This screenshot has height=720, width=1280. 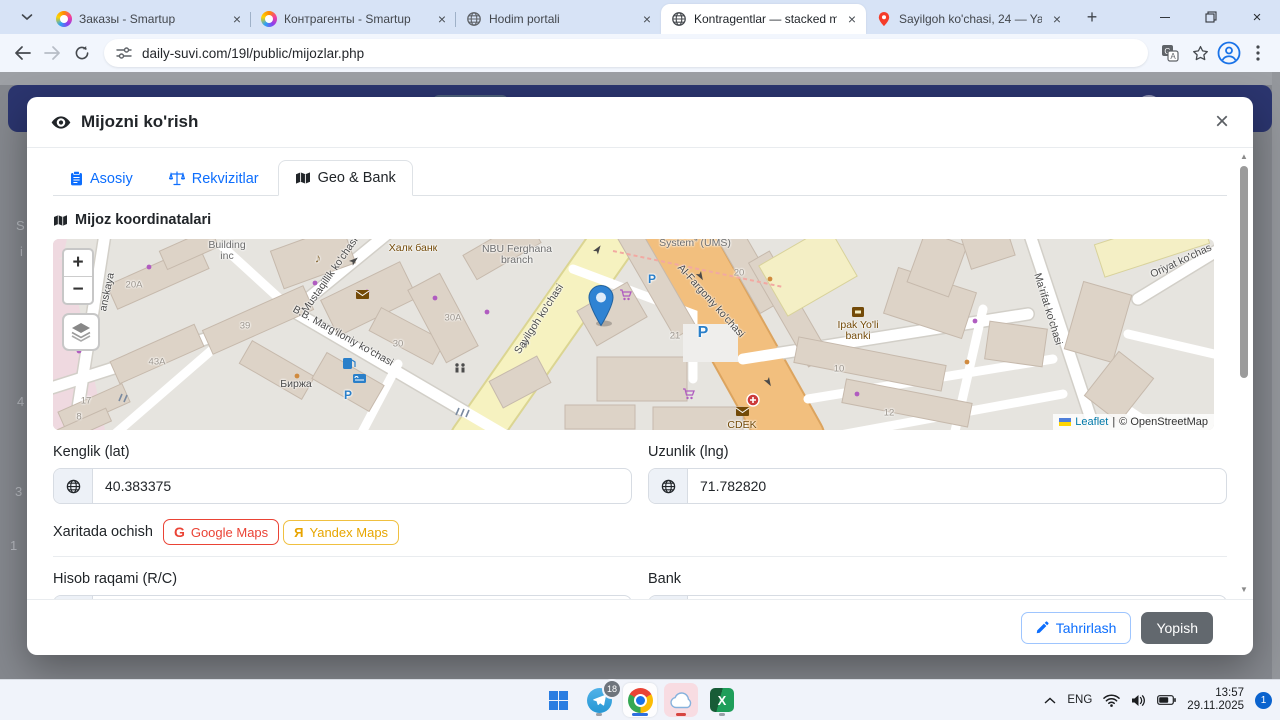 What do you see at coordinates (111, 178) in the screenshot?
I see `tab-label: Asosiy` at bounding box center [111, 178].